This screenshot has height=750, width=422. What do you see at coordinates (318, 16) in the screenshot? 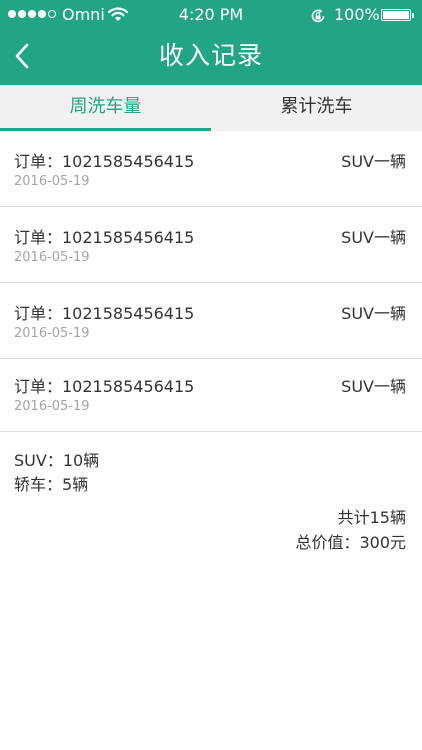
I see `rotation-lock-icon` at bounding box center [318, 16].